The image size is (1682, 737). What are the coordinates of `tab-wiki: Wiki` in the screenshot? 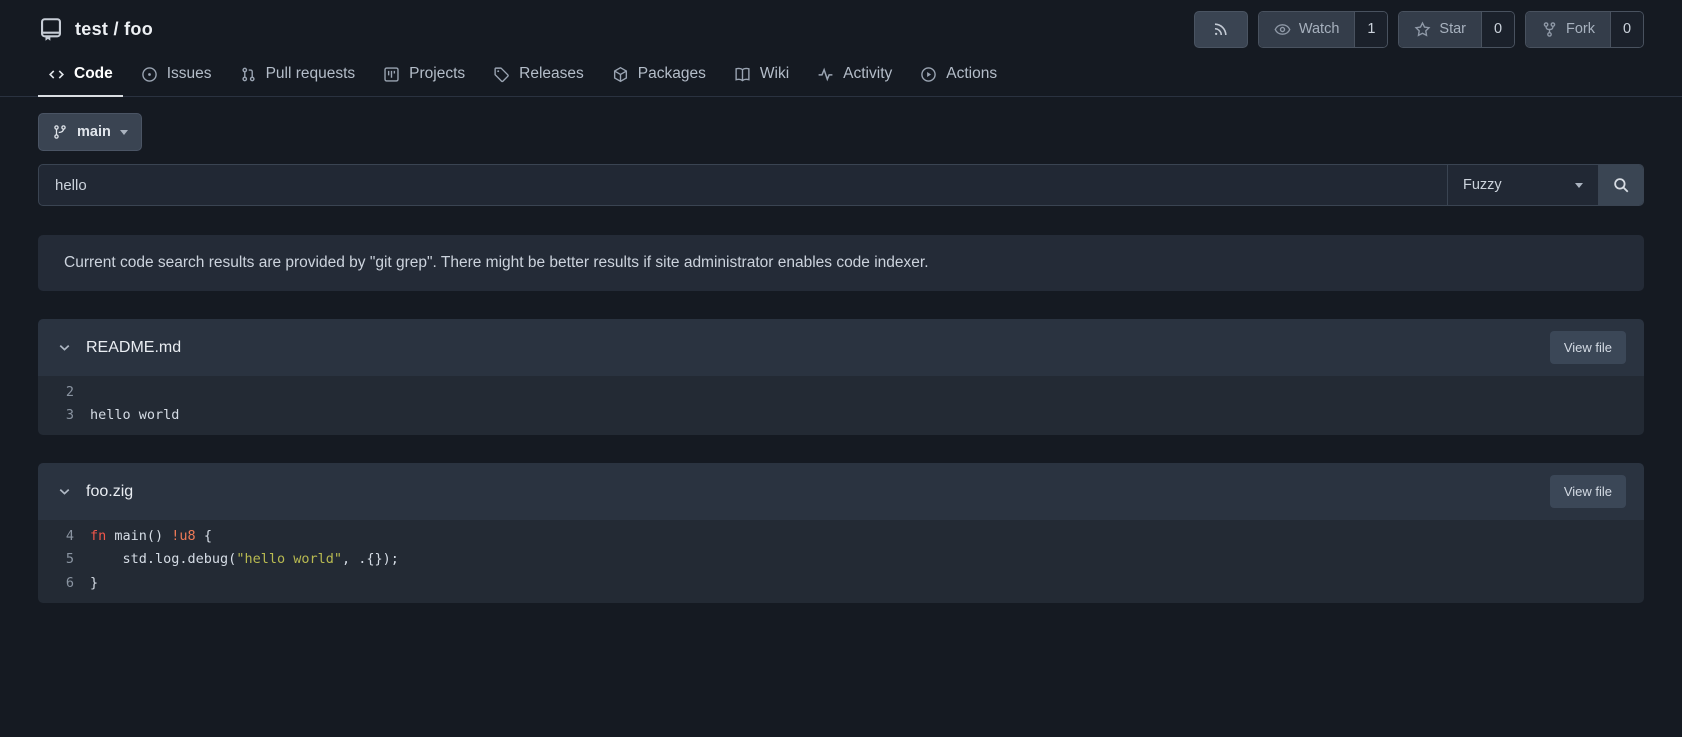 It's located at (761, 74).